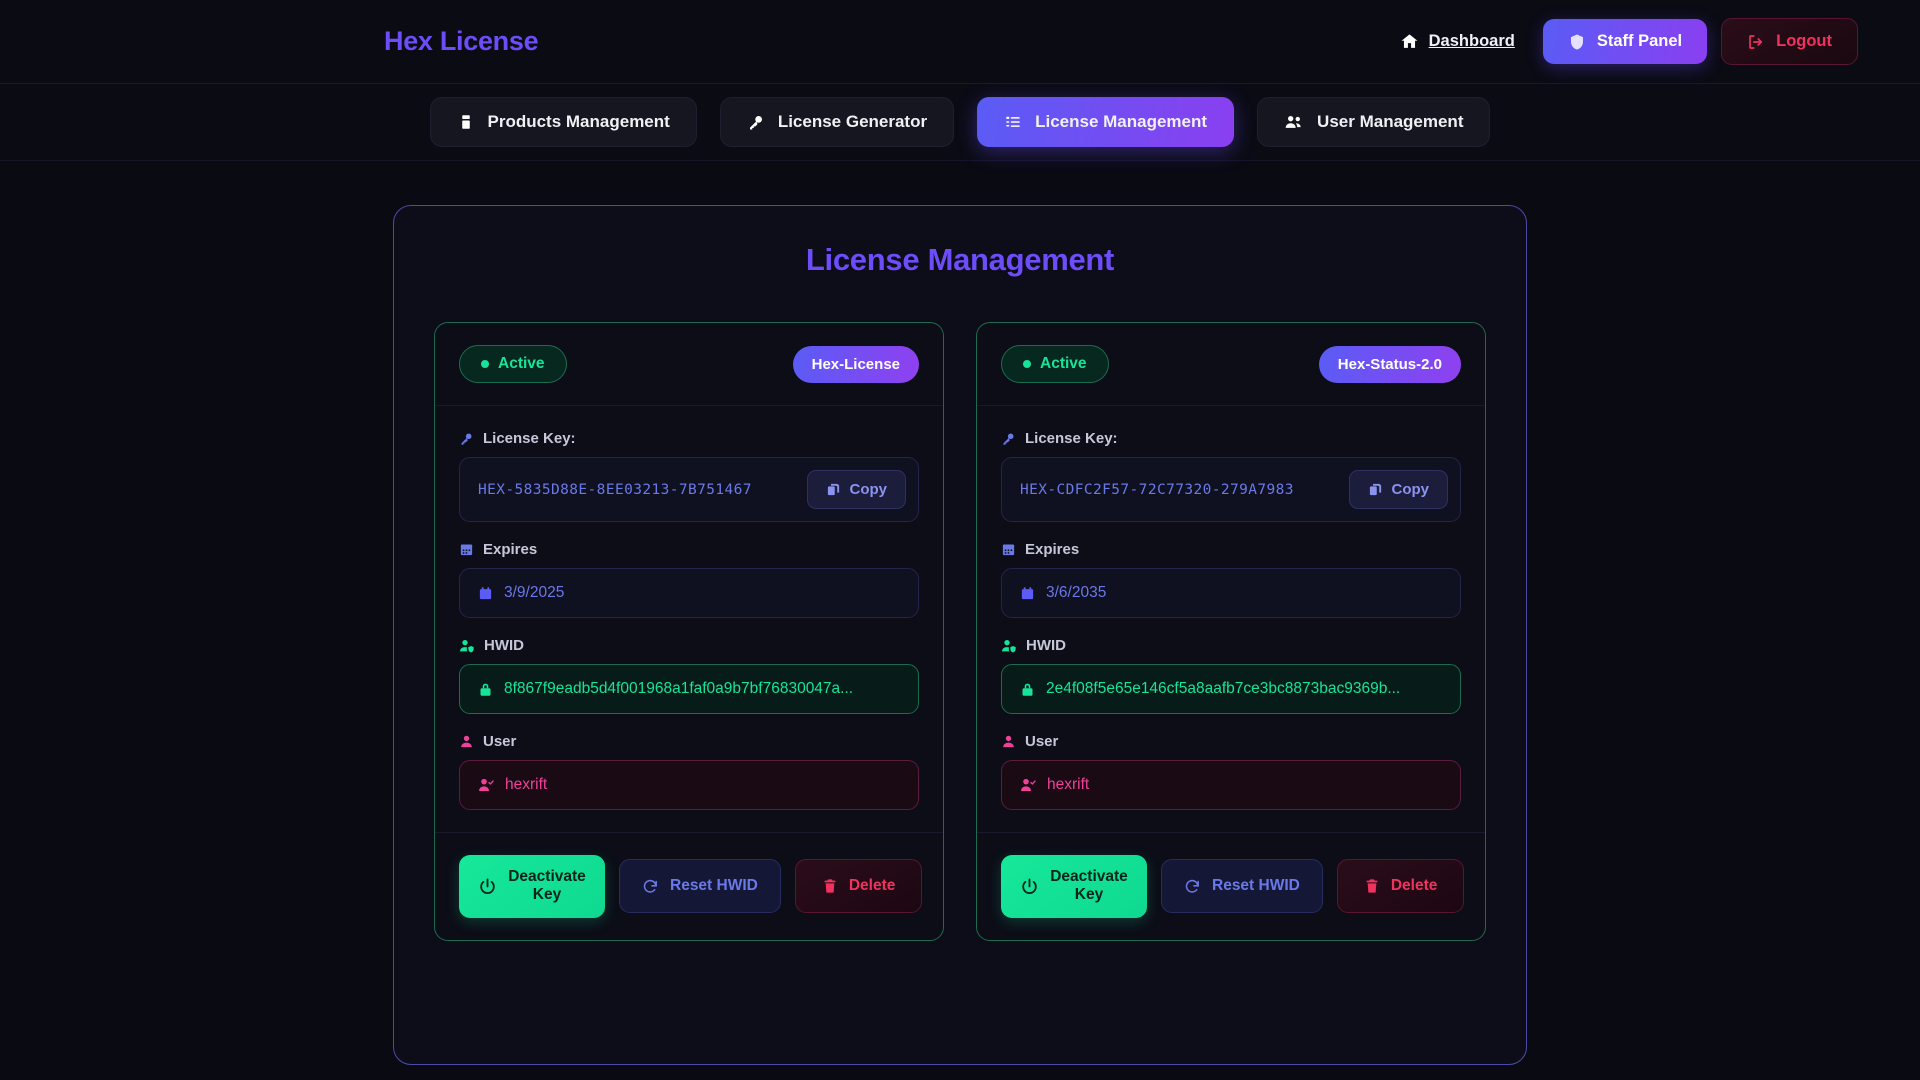 The image size is (1920, 1080). Describe the element at coordinates (1374, 122) in the screenshot. I see `tab-user-management: User Management` at that location.